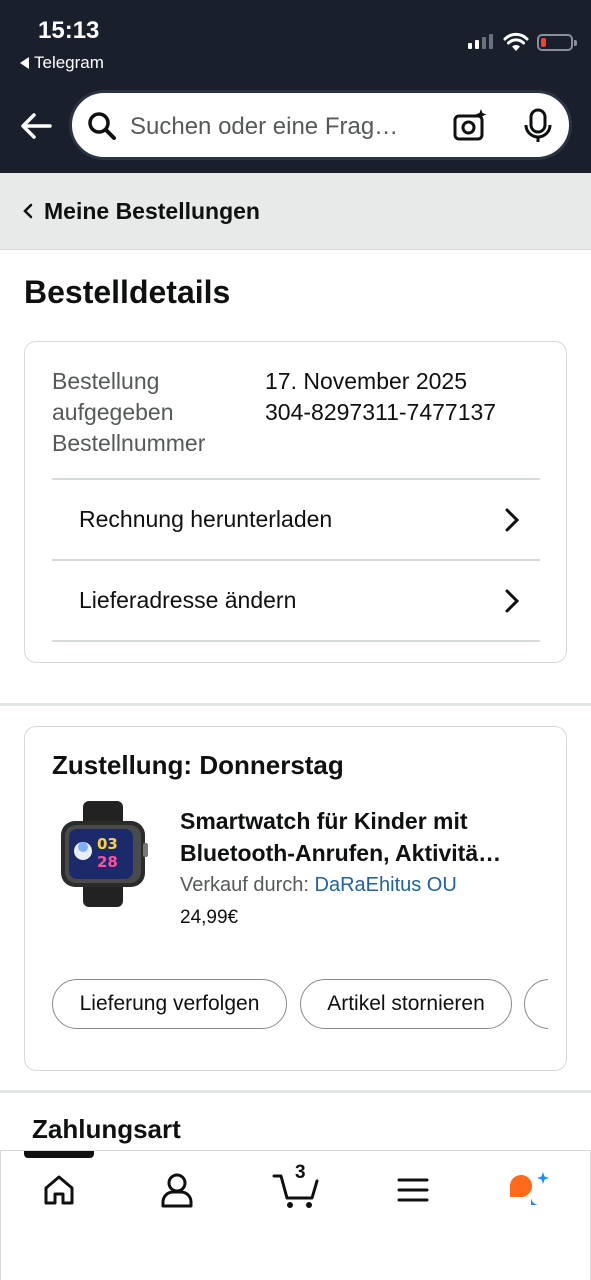 This screenshot has height=1280, width=591. Describe the element at coordinates (152, 210) in the screenshot. I see `breadcrumb-label: Meine Bestellungen` at that location.